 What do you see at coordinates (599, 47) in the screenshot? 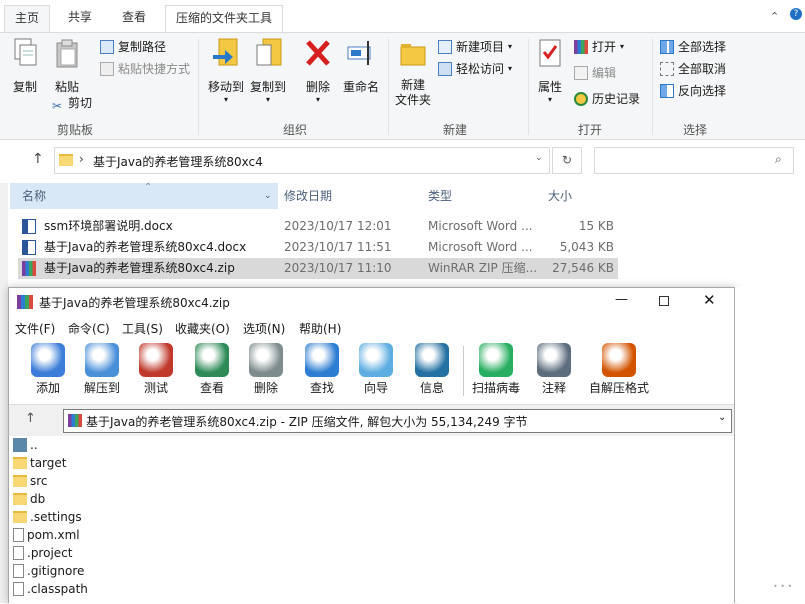
I see `open-button: 打开 ▾` at bounding box center [599, 47].